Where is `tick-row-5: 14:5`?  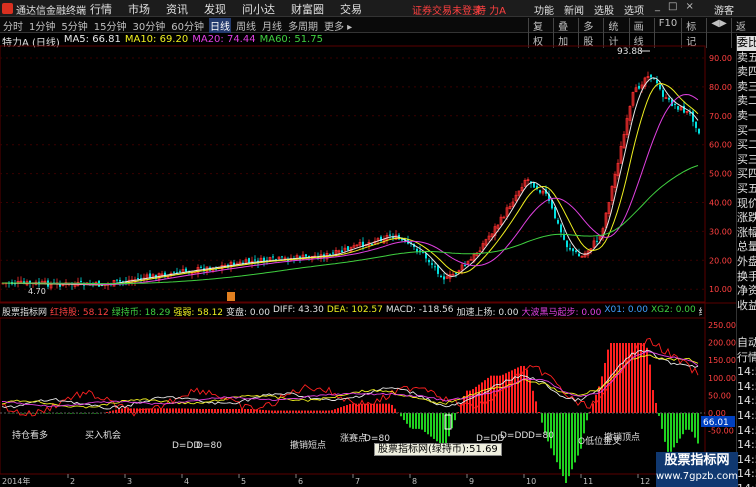
tick-row-5: 14:5 is located at coordinates (746, 416).